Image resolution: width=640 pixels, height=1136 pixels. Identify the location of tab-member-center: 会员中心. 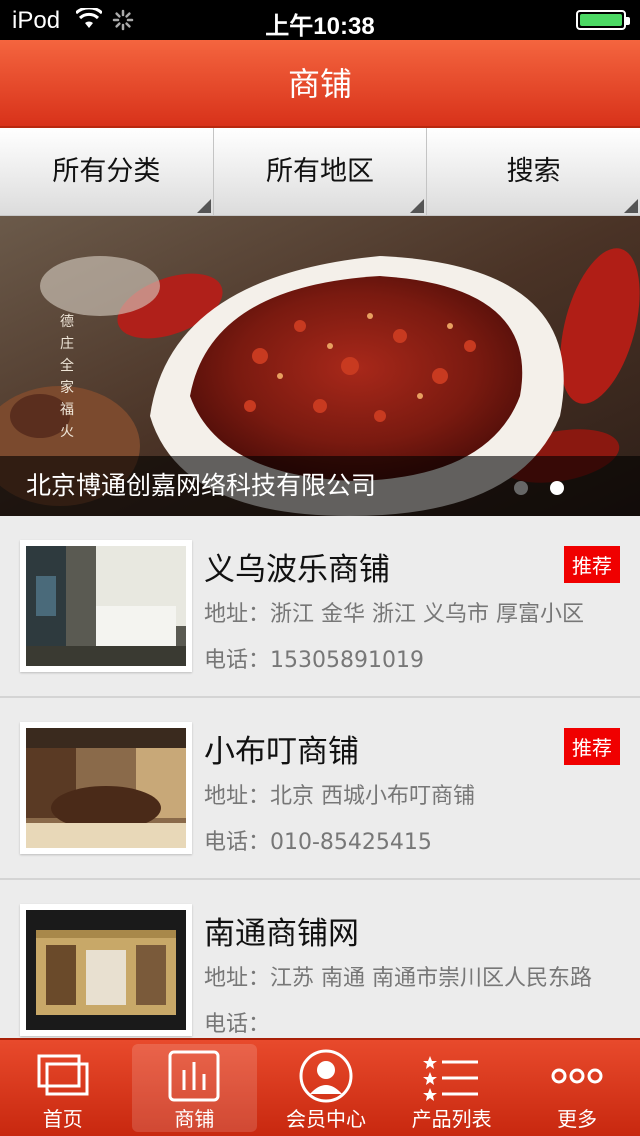
(326, 1088).